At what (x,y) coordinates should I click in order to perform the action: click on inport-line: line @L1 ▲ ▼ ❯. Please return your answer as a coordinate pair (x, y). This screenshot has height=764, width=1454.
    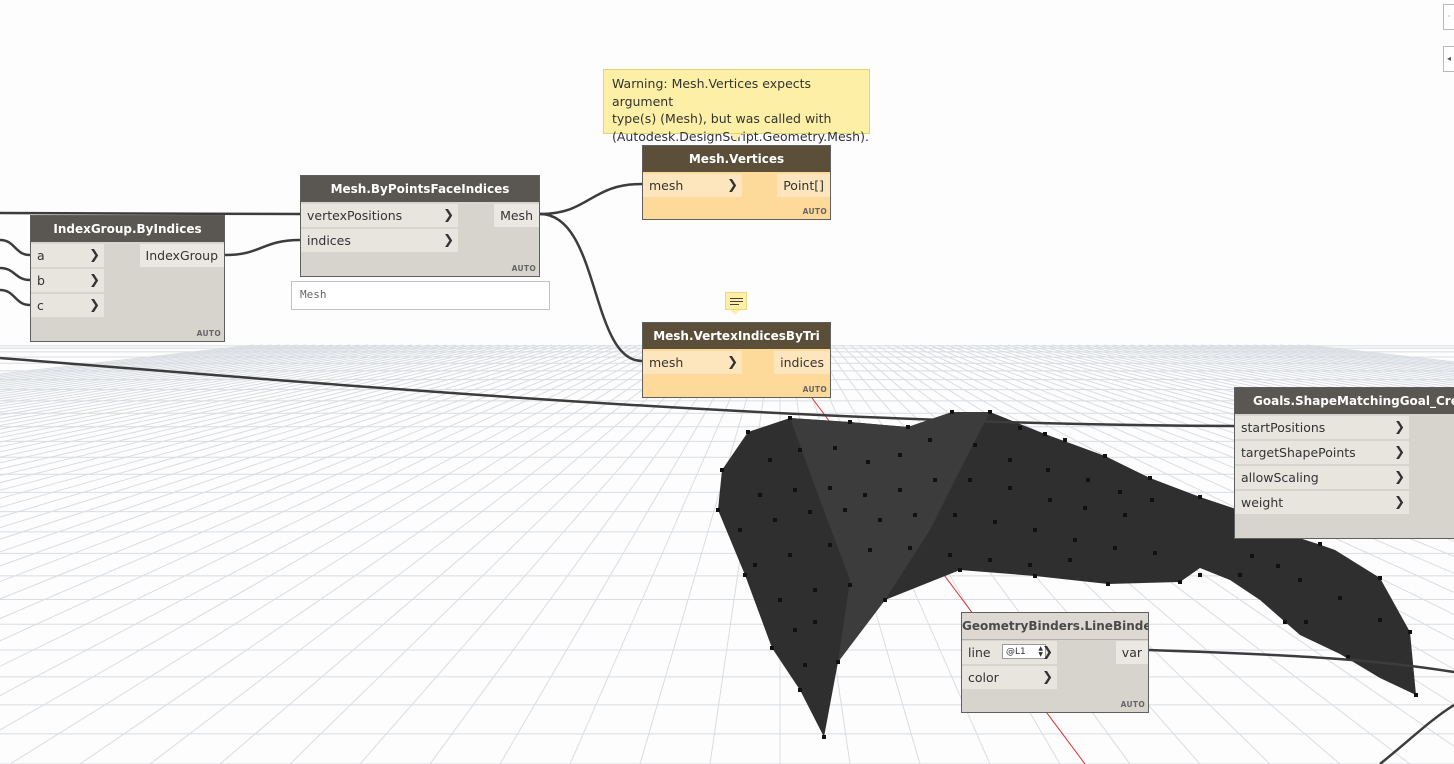
    Looking at the image, I should click on (1009, 652).